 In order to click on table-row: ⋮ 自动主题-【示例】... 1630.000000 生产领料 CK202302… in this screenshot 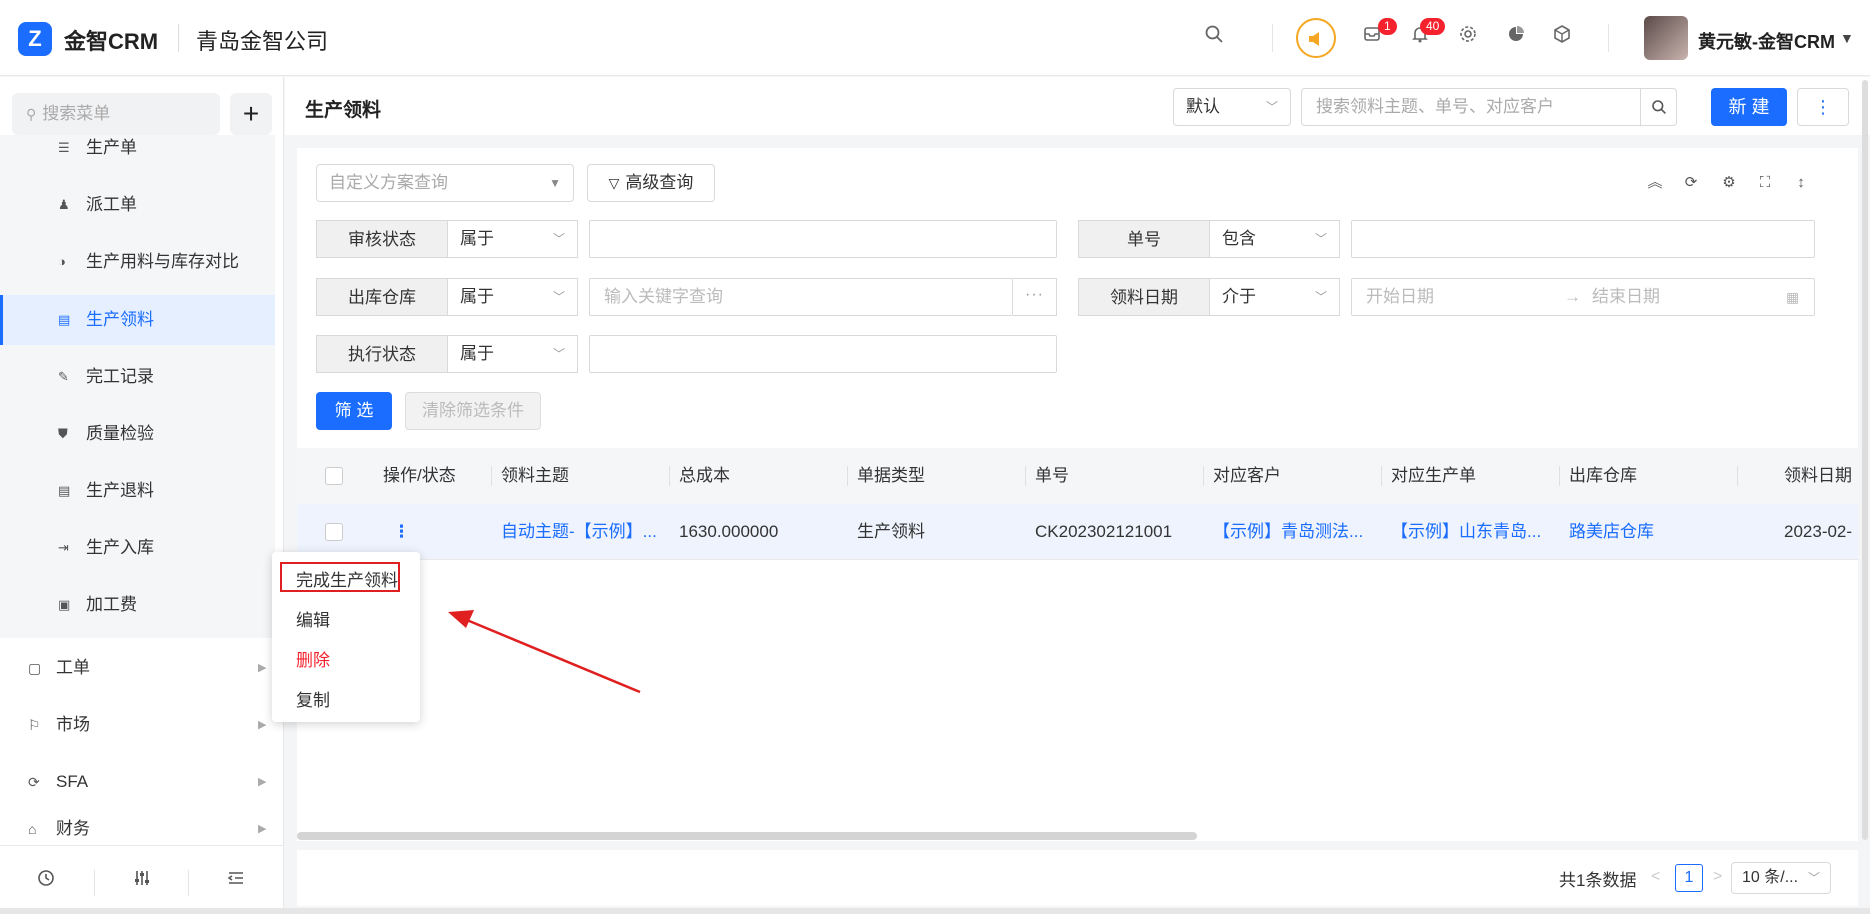, I will do `click(1077, 532)`.